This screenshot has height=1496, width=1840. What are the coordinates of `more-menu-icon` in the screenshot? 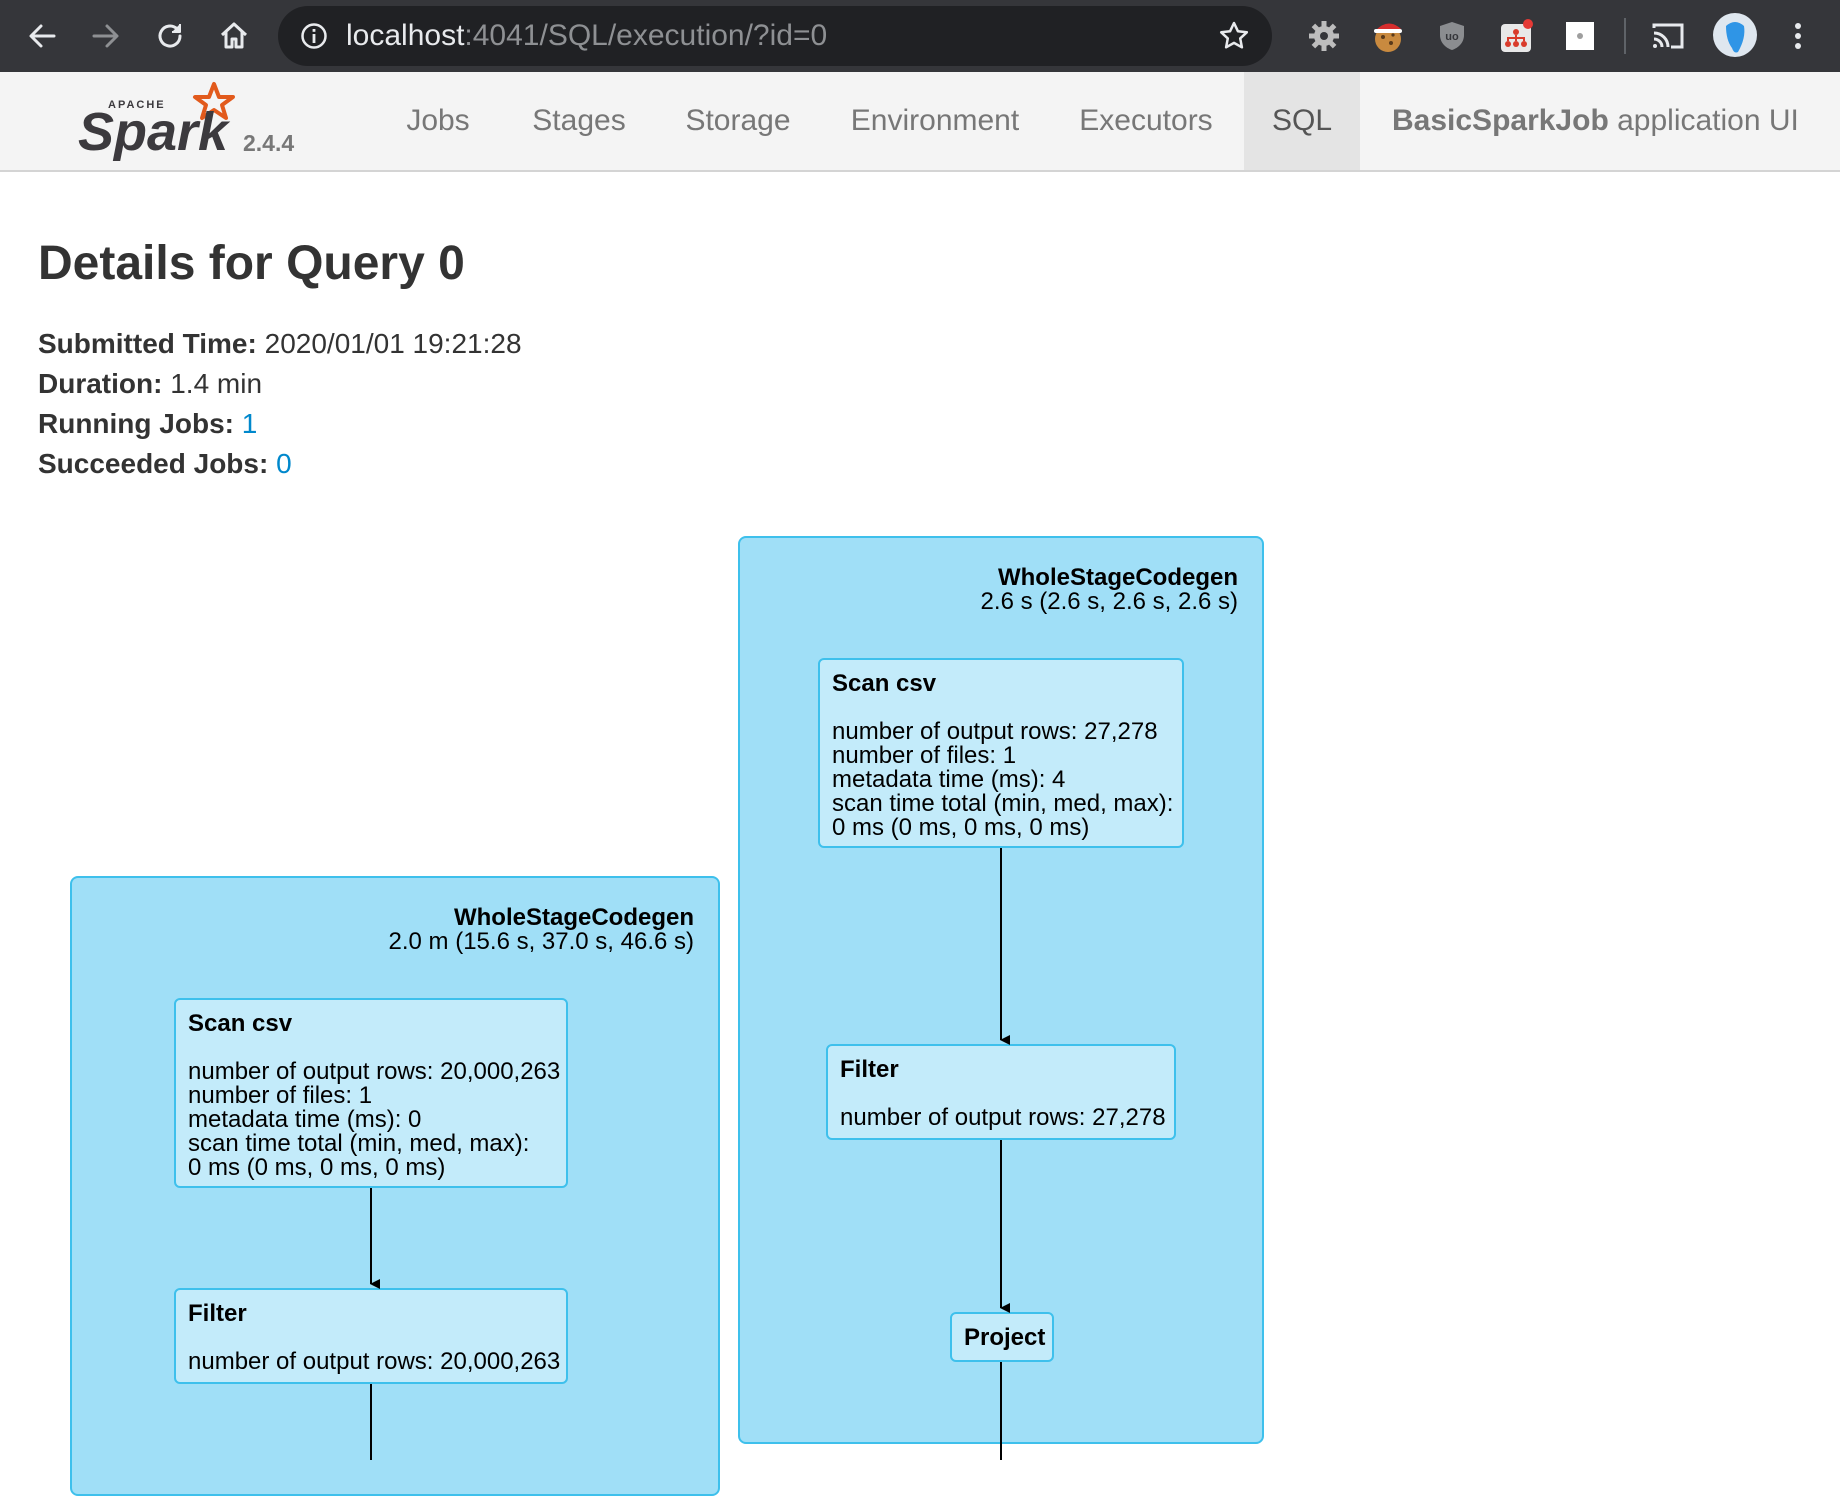 It's located at (1798, 36).